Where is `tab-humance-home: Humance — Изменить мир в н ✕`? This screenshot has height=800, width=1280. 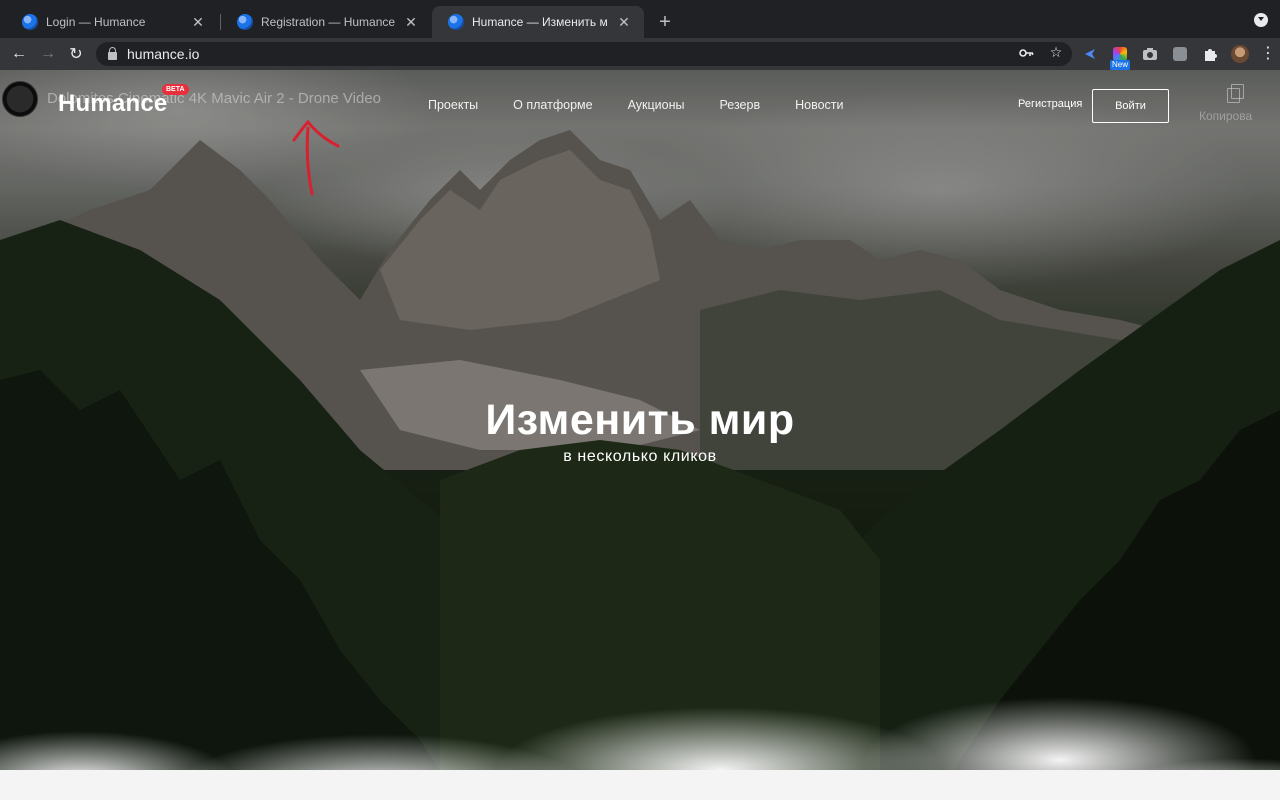 tab-humance-home: Humance — Изменить мир в н ✕ is located at coordinates (538, 22).